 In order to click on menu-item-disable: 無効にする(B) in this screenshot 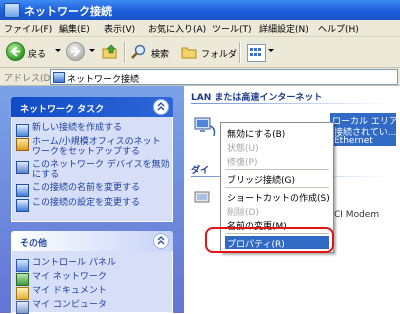, I will do `click(277, 133)`.